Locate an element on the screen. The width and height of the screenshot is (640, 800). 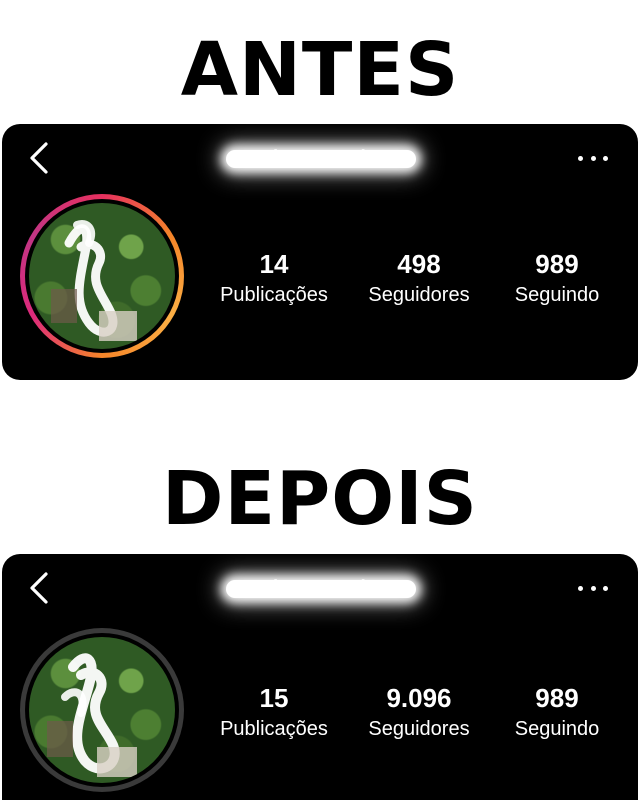
stat-posts: 15 Publicações is located at coordinates (274, 713).